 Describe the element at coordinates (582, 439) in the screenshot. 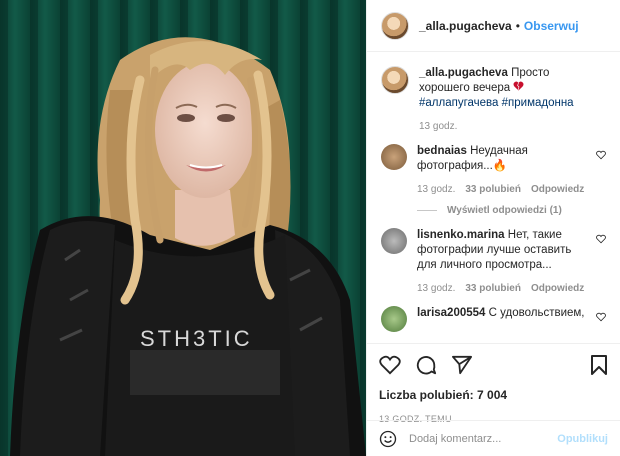

I see `publish-button: Opublikuj` at that location.